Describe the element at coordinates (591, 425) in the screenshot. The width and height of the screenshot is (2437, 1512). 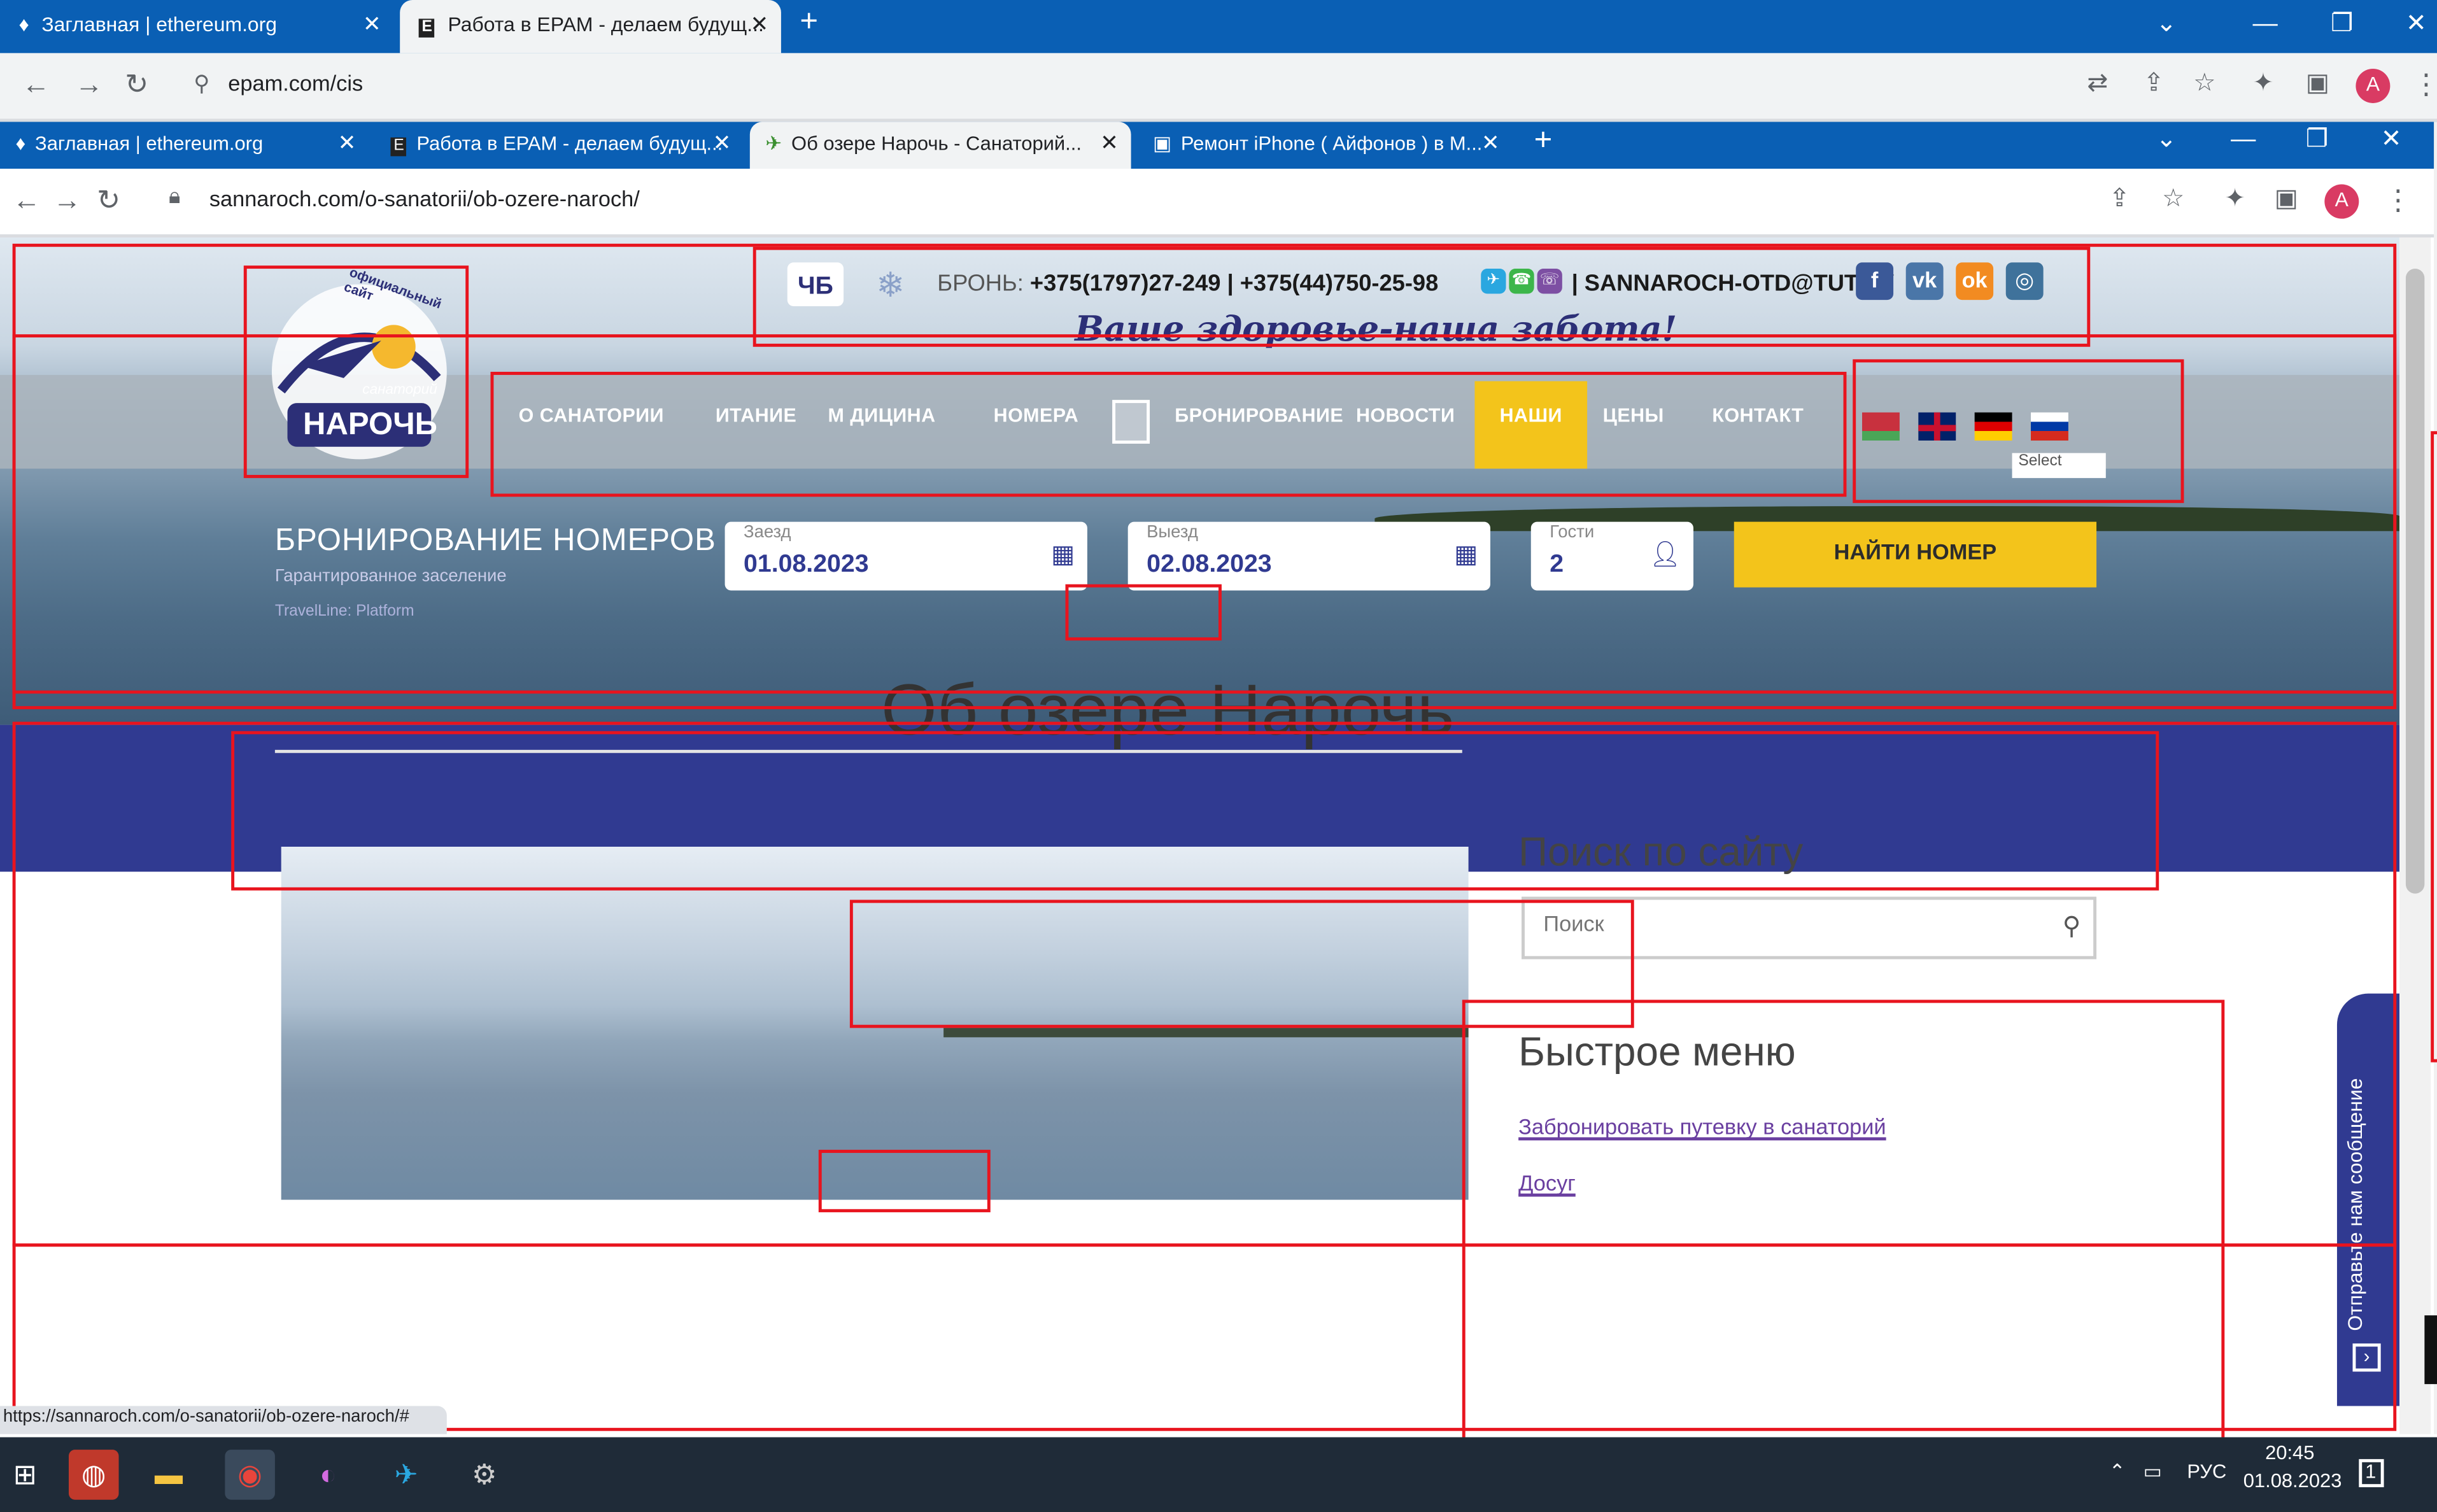
I see `menu-about: О САНАТОРИИ` at that location.